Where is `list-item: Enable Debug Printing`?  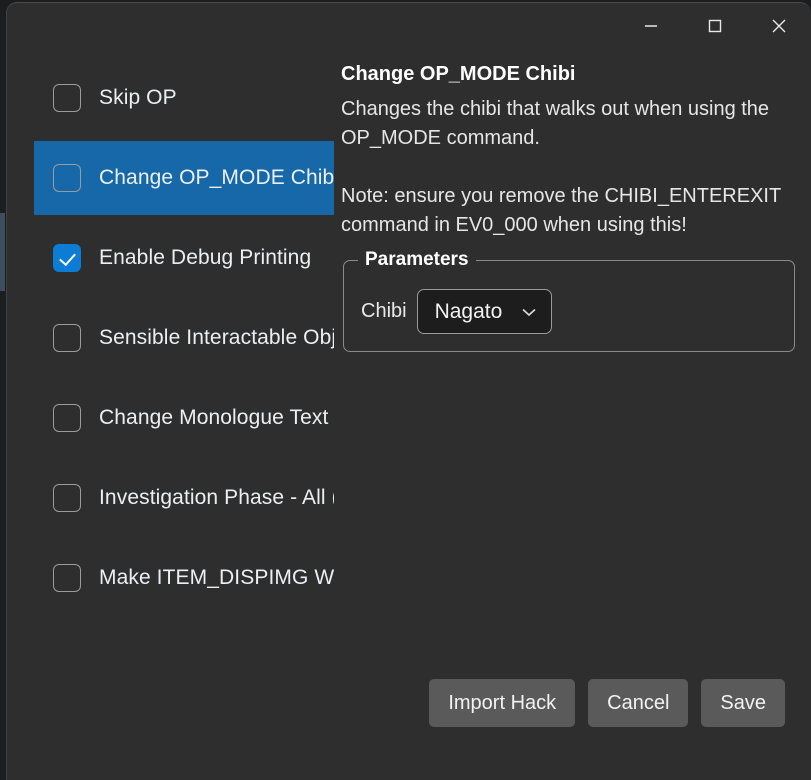 list-item: Enable Debug Printing is located at coordinates (184, 258).